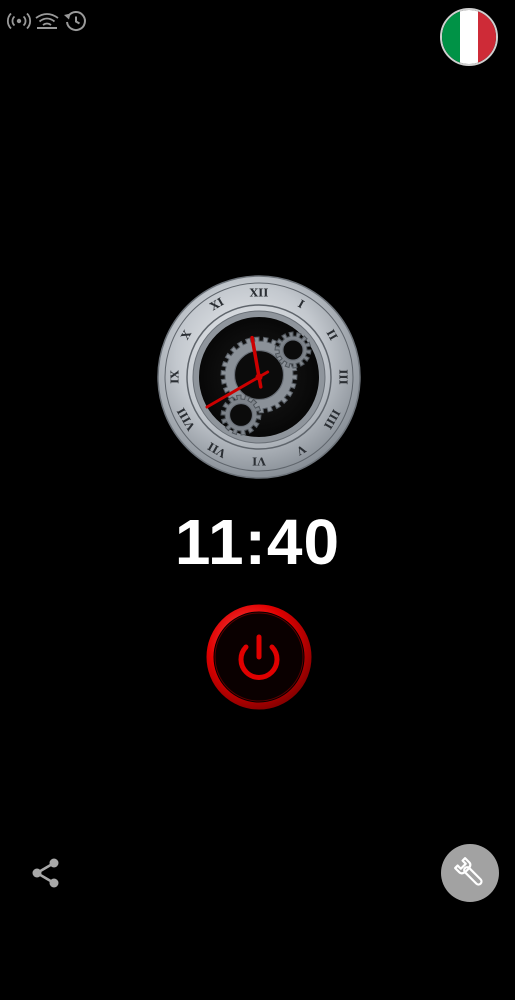 The image size is (515, 1000). What do you see at coordinates (343, 376) in the screenshot?
I see `clock-numeral: III` at bounding box center [343, 376].